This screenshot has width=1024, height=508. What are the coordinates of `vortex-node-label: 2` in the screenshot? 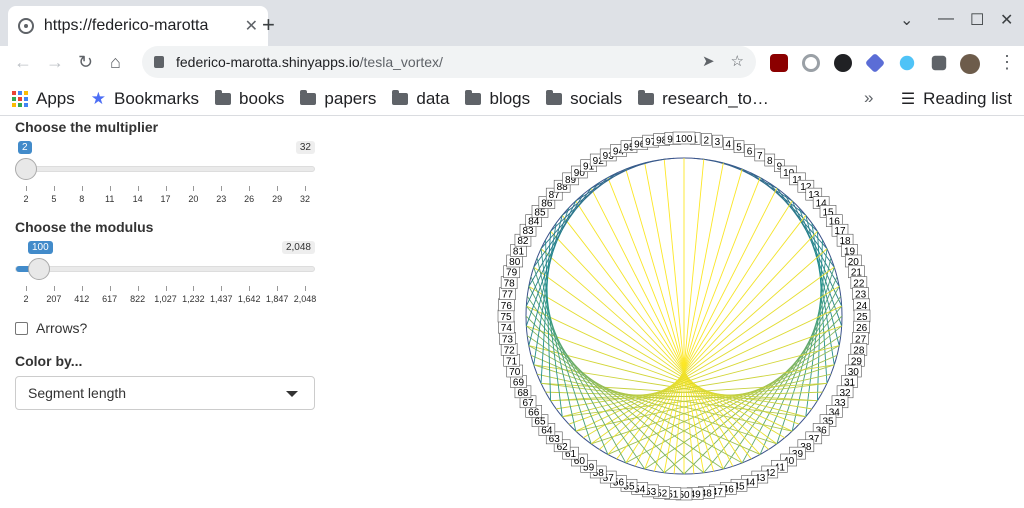 It's located at (706, 139).